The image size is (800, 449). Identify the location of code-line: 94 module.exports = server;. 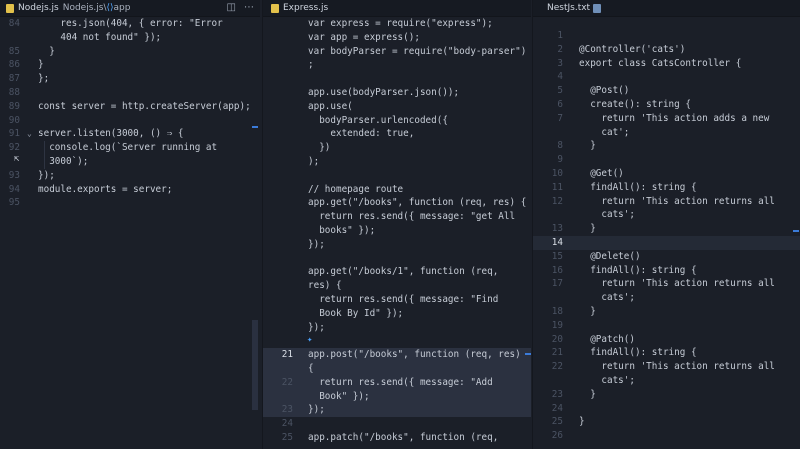
(130, 190).